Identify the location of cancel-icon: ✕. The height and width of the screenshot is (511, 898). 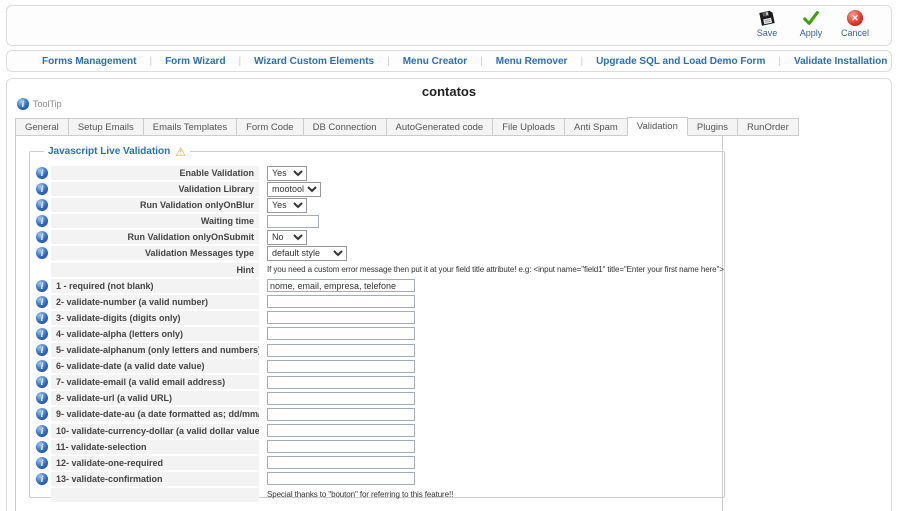
(855, 18).